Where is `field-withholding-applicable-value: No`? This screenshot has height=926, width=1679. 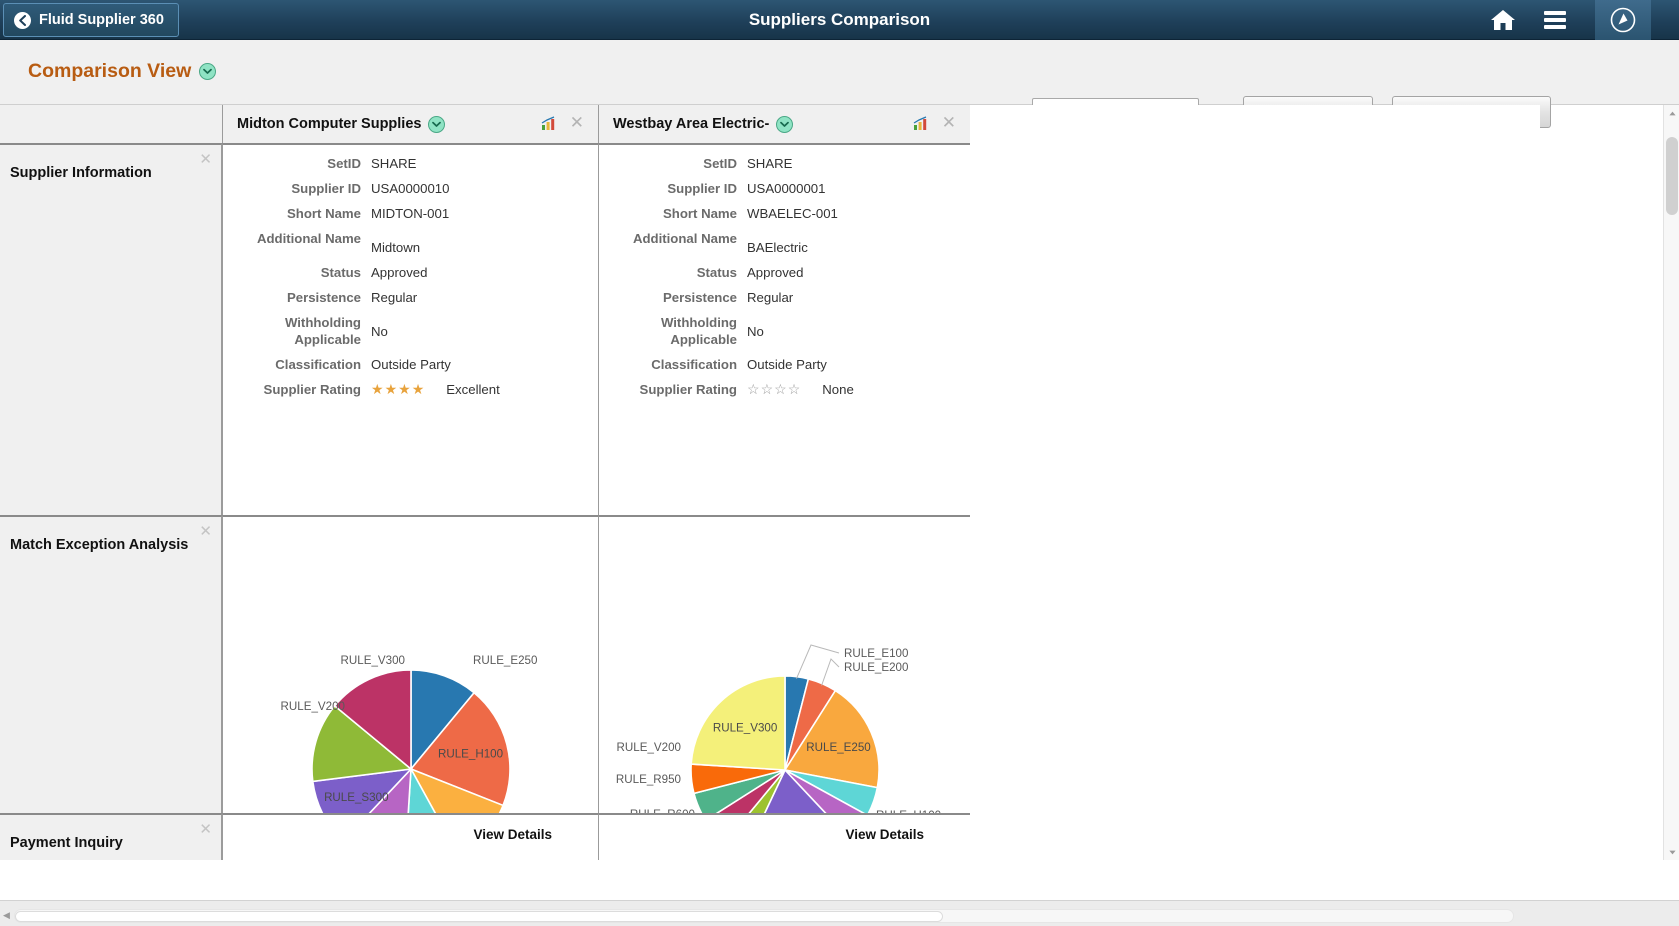 field-withholding-applicable-value: No is located at coordinates (379, 331).